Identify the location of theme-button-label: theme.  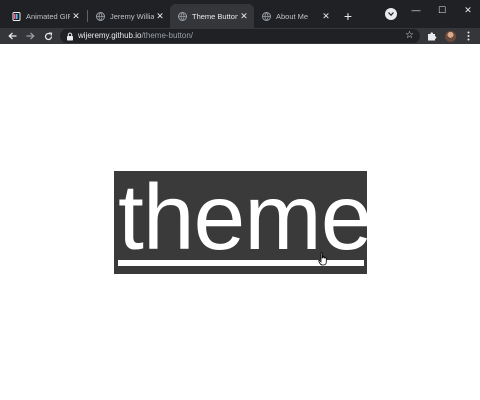
(245, 217).